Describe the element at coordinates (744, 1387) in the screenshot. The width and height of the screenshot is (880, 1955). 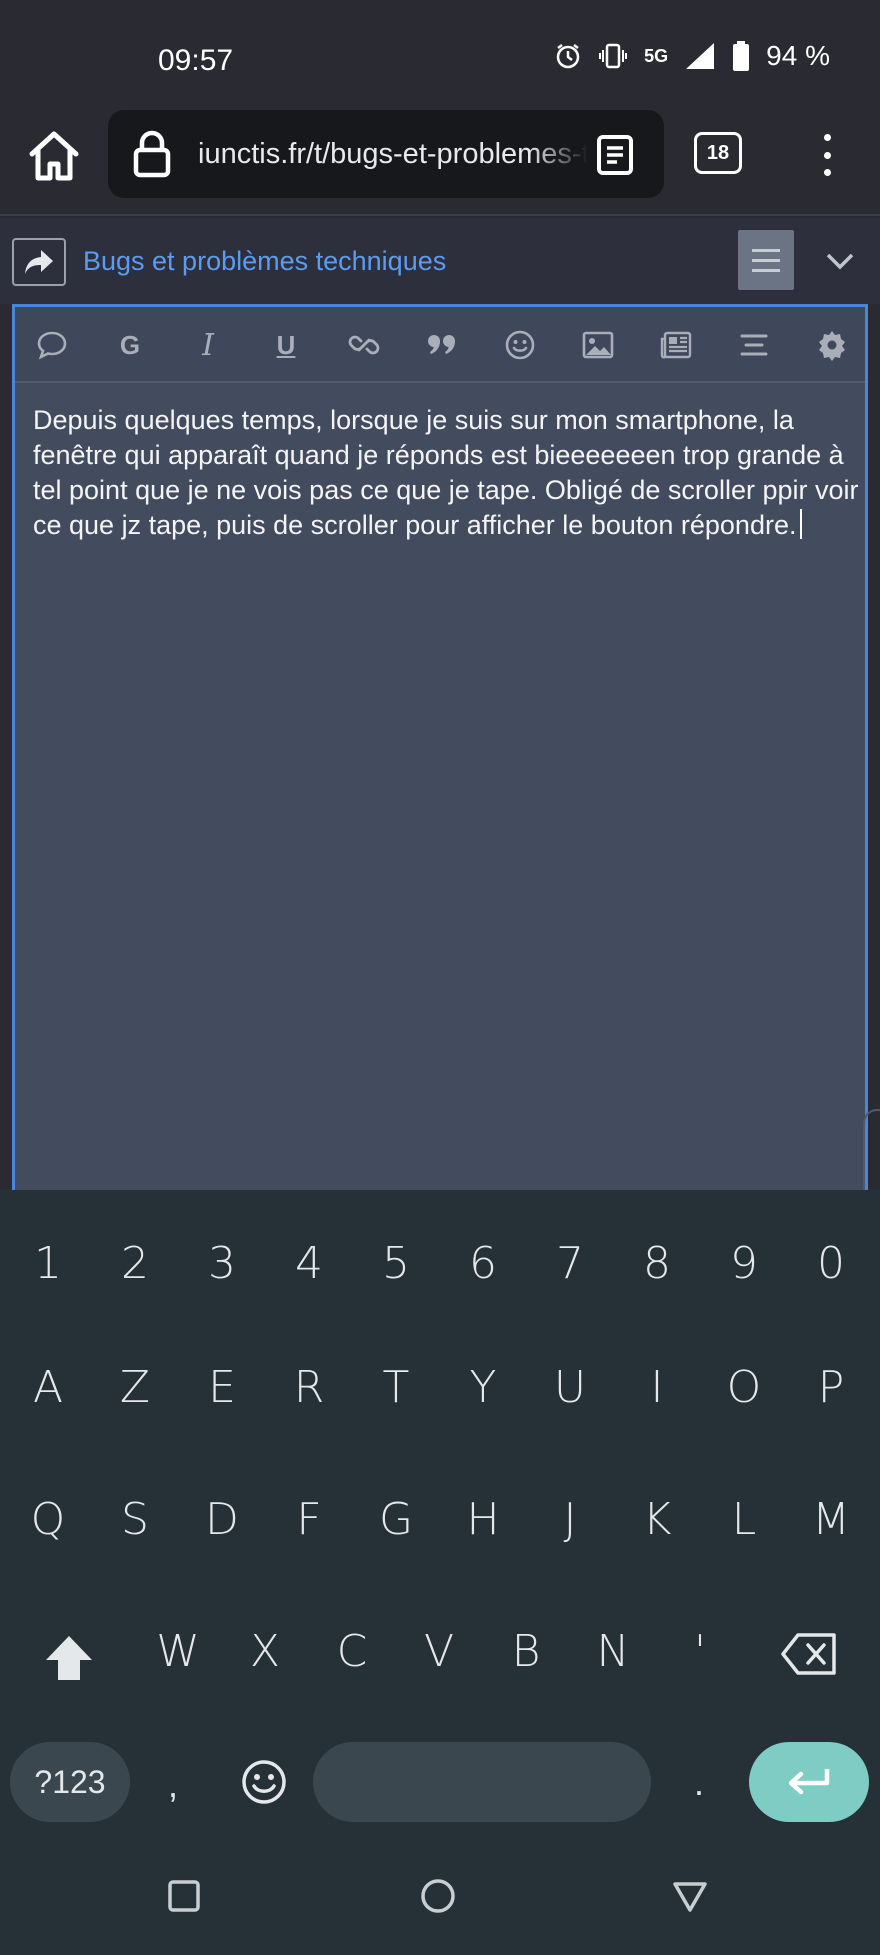
I see `key: O` at that location.